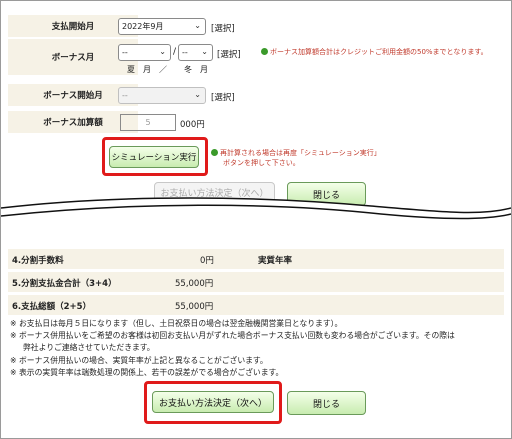  What do you see at coordinates (139, 360) in the screenshot?
I see `note-line: ※ ボーナス併用払いの場合、実質年率が上記と異なることがございます。` at bounding box center [139, 360].